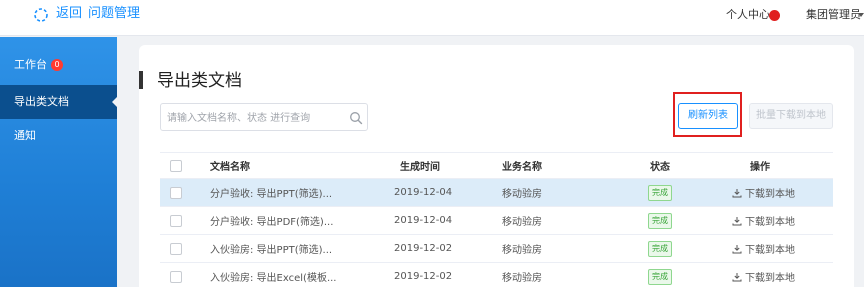  Describe the element at coordinates (432, 18) in the screenshot. I see `top-bar: 返回 问题管理 个人中心 集团管理员` at that location.